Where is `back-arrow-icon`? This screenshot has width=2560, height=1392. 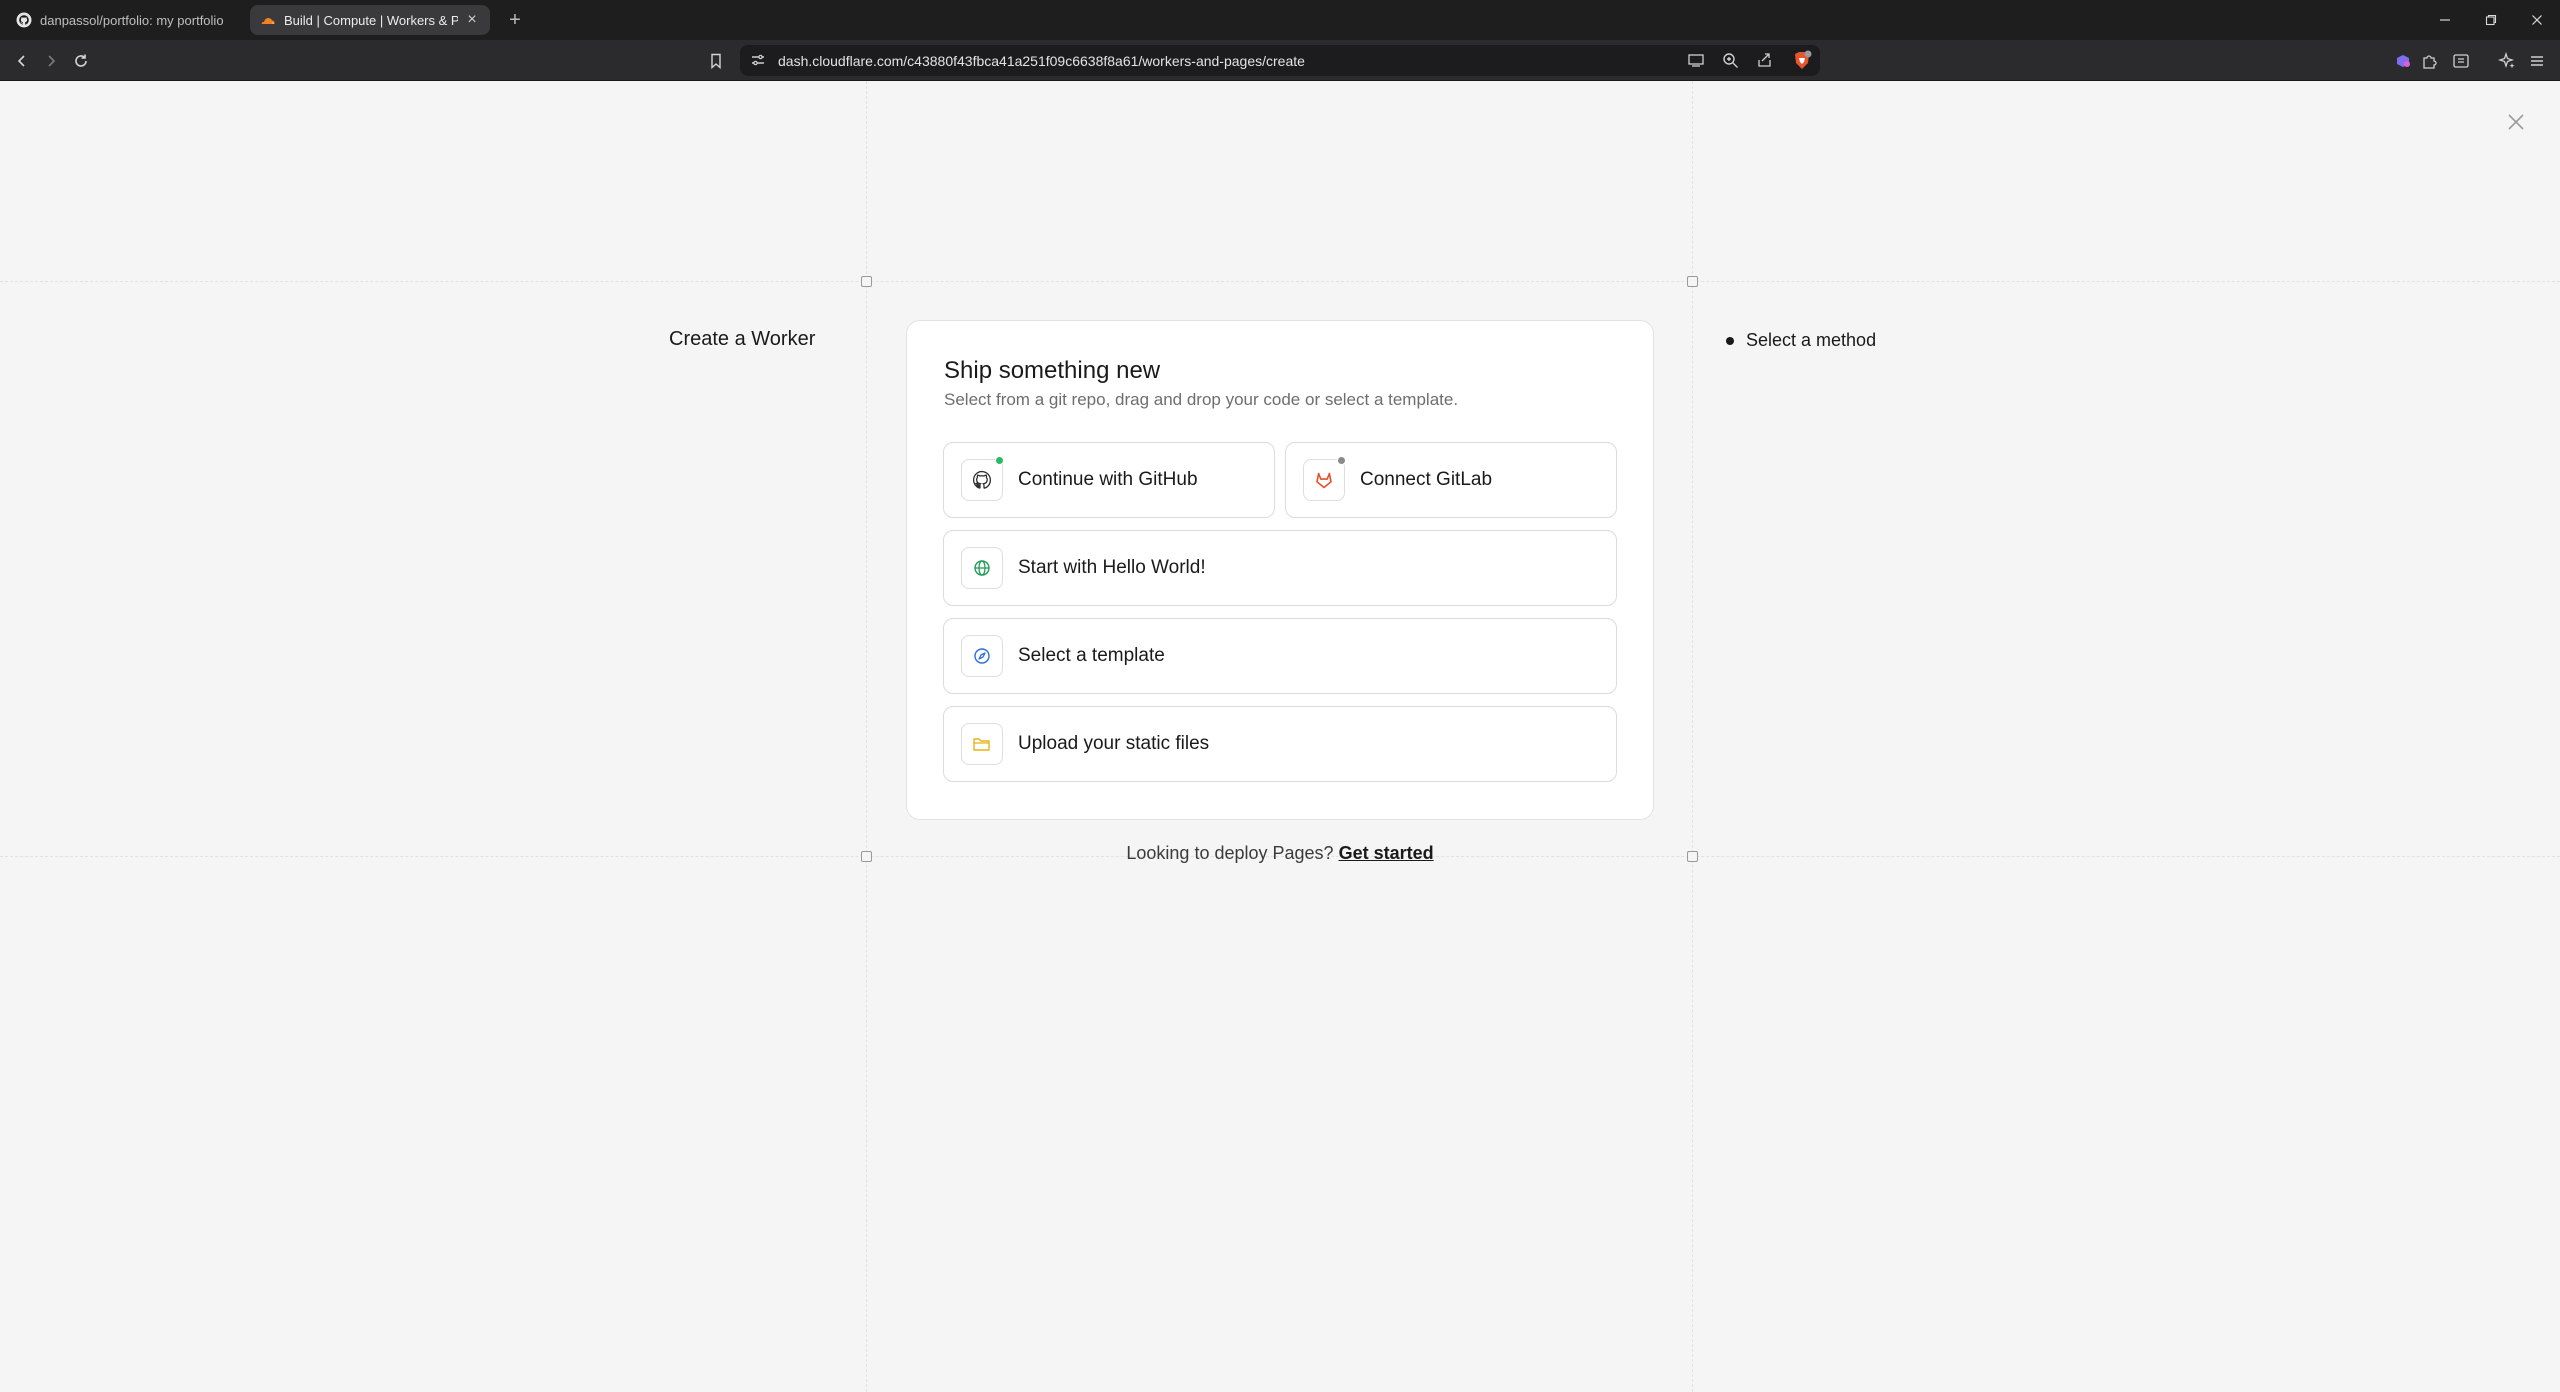
back-arrow-icon is located at coordinates (21, 61).